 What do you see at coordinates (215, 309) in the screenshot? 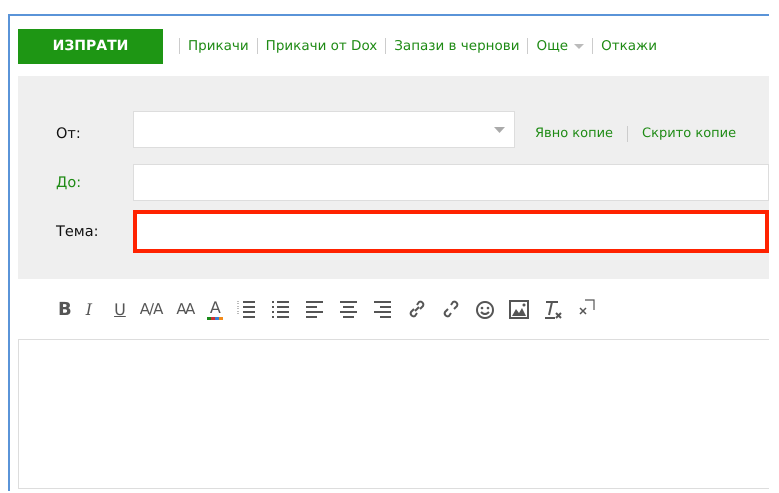
I see `text-color-button: A` at bounding box center [215, 309].